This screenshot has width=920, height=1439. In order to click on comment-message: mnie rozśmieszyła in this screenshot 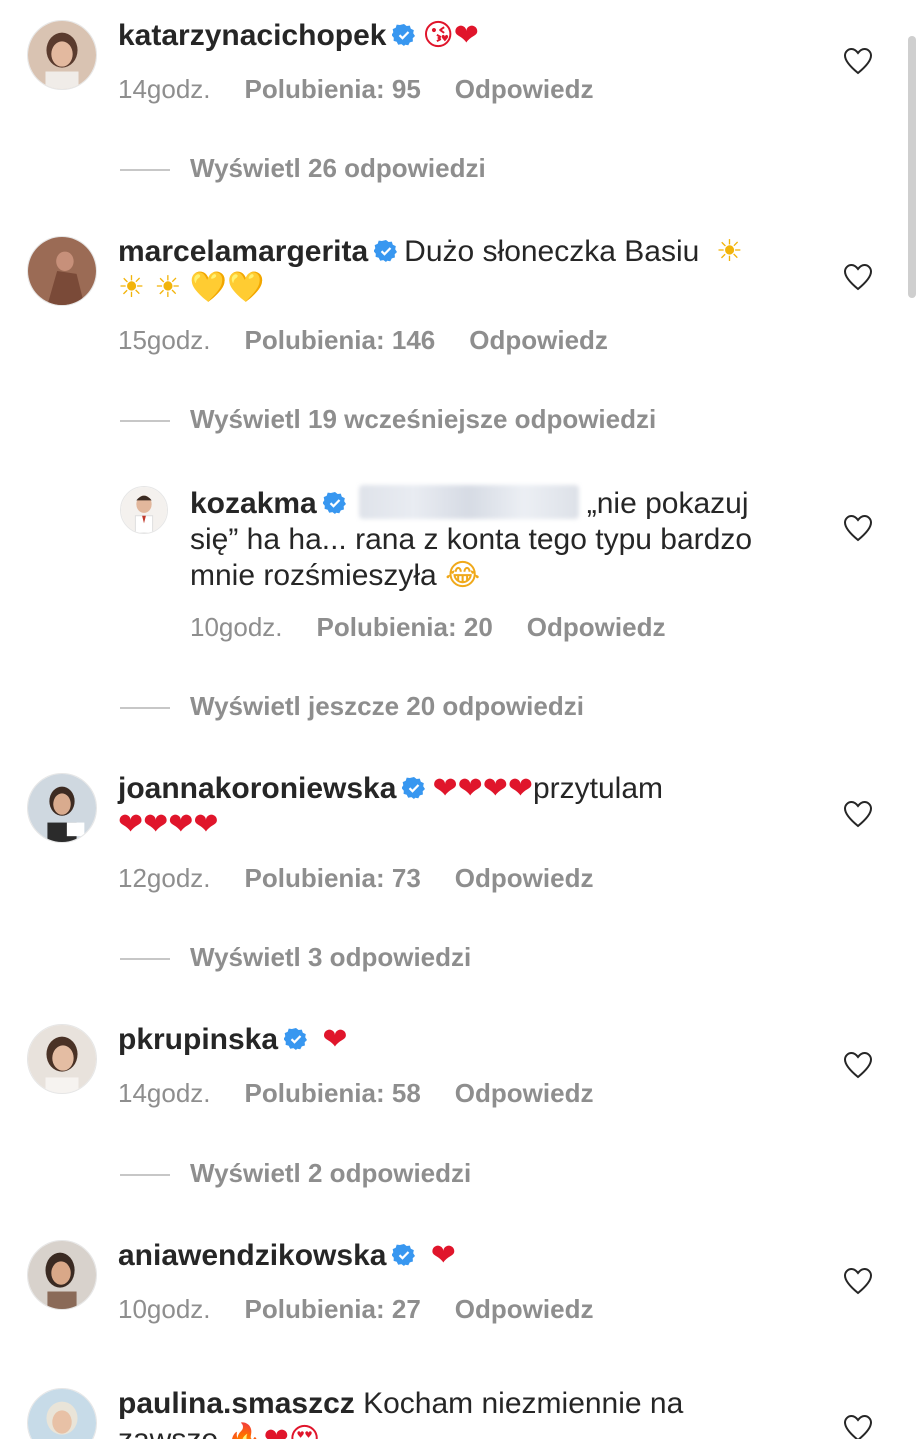, I will do `click(313, 575)`.